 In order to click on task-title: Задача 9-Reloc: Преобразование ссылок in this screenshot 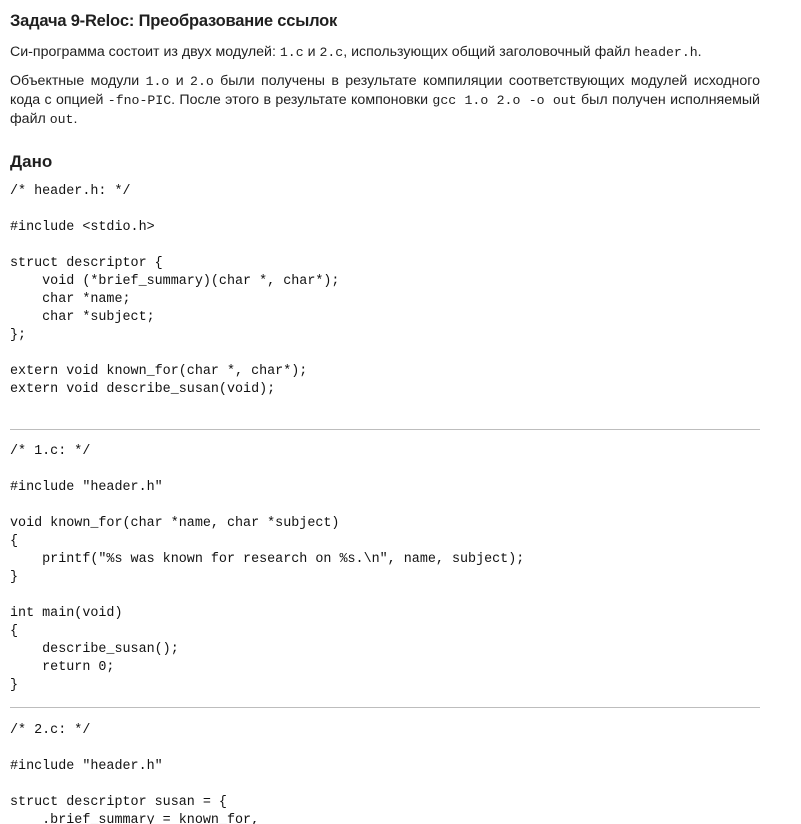, I will do `click(174, 21)`.